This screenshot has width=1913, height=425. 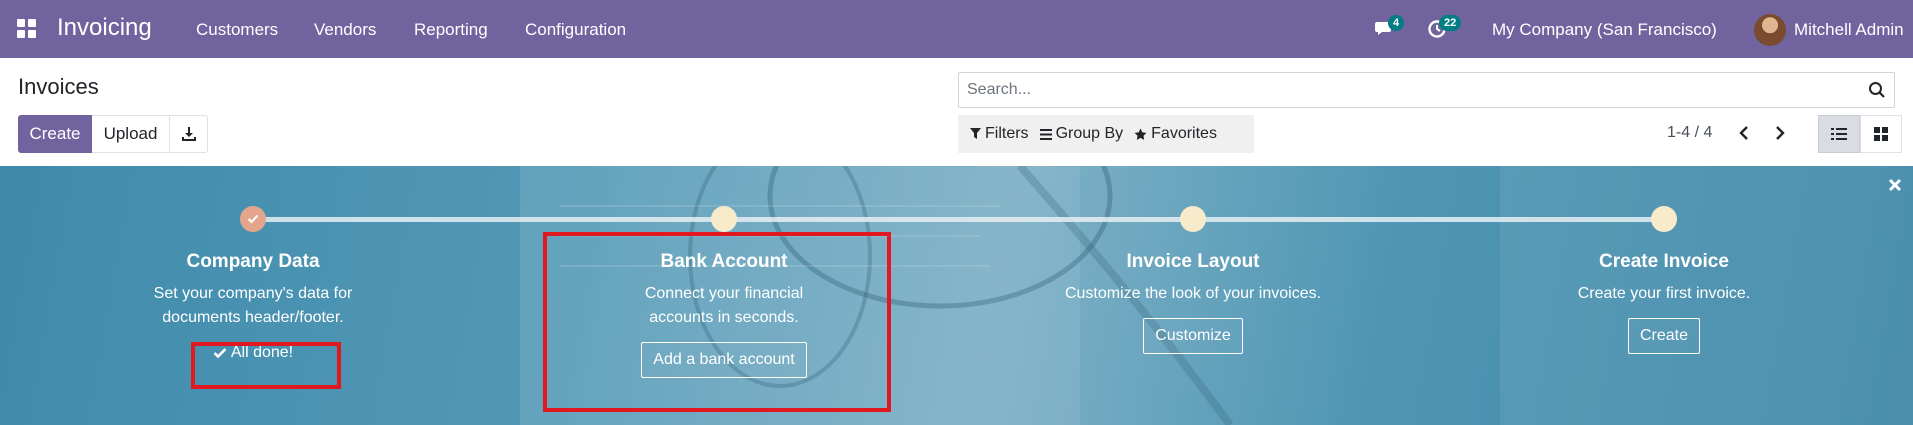 I want to click on company-switcher: My Company (San Francisco), so click(x=1604, y=30).